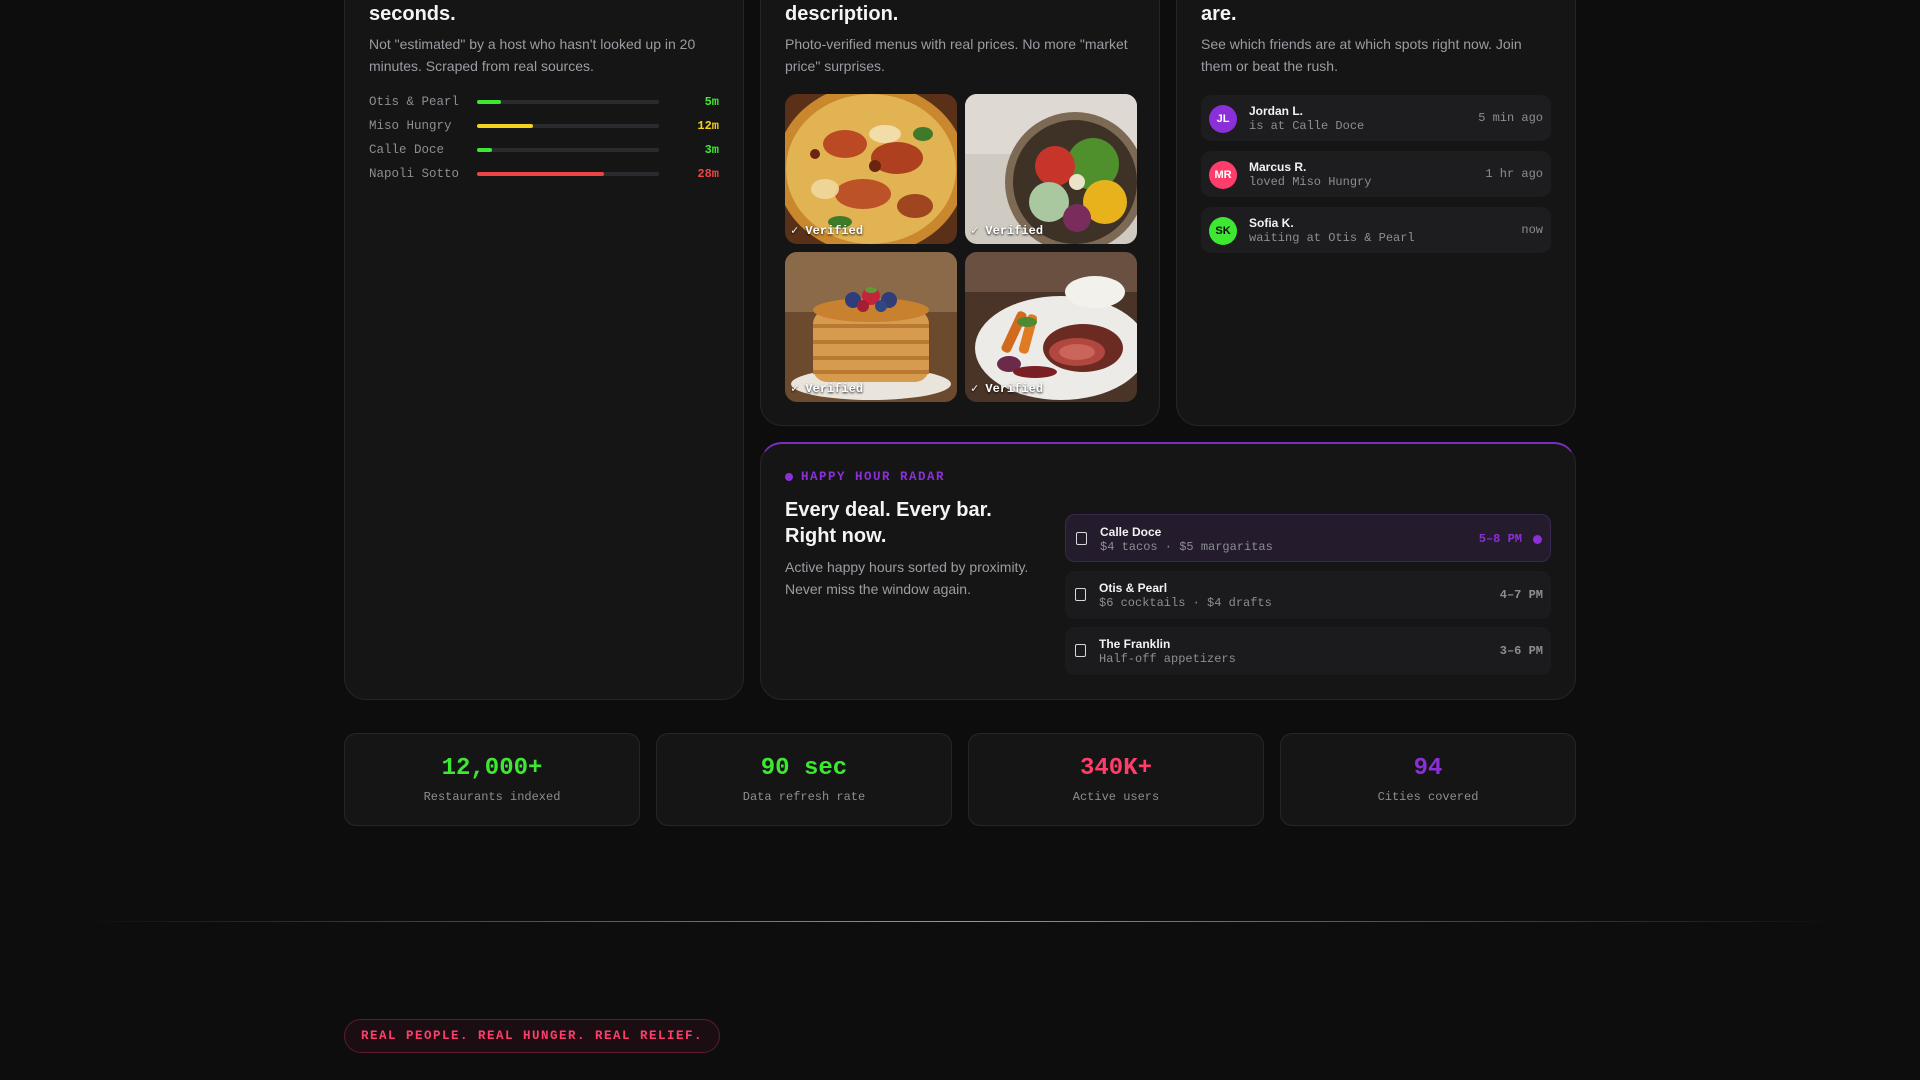 Image resolution: width=1920 pixels, height=1080 pixels. What do you see at coordinates (711, 102) in the screenshot?
I see `wait-time: 5m` at bounding box center [711, 102].